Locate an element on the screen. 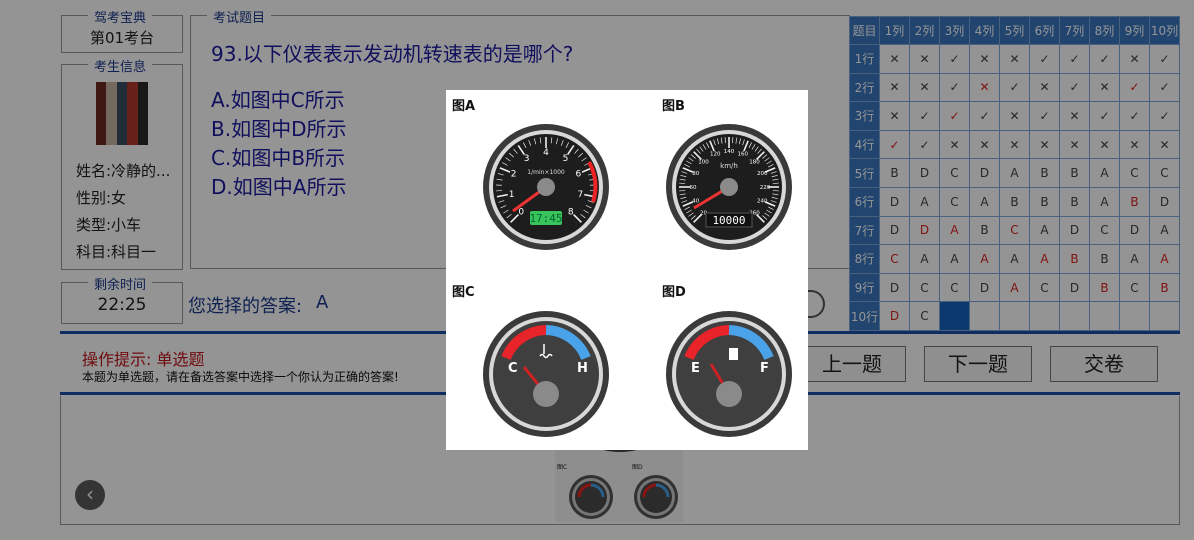 This screenshot has height=540, width=1194. gauge-tick-label: 4 is located at coordinates (546, 153).